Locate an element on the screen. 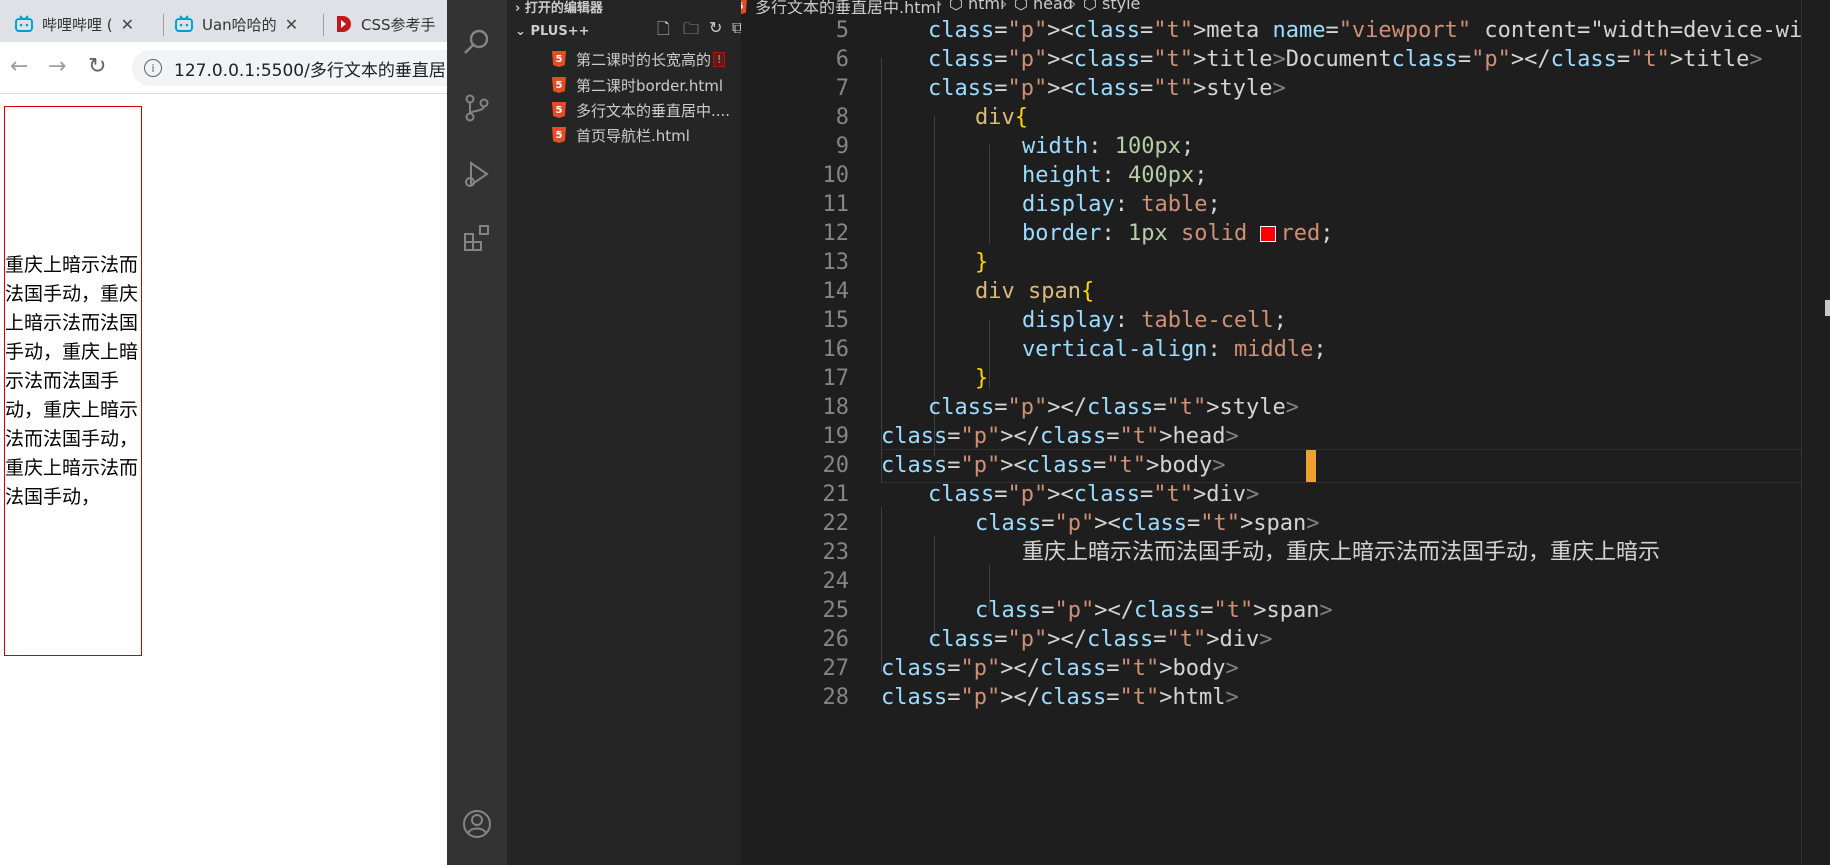 The height and width of the screenshot is (865, 1830). back-arrow-icon: ← is located at coordinates (19, 66).